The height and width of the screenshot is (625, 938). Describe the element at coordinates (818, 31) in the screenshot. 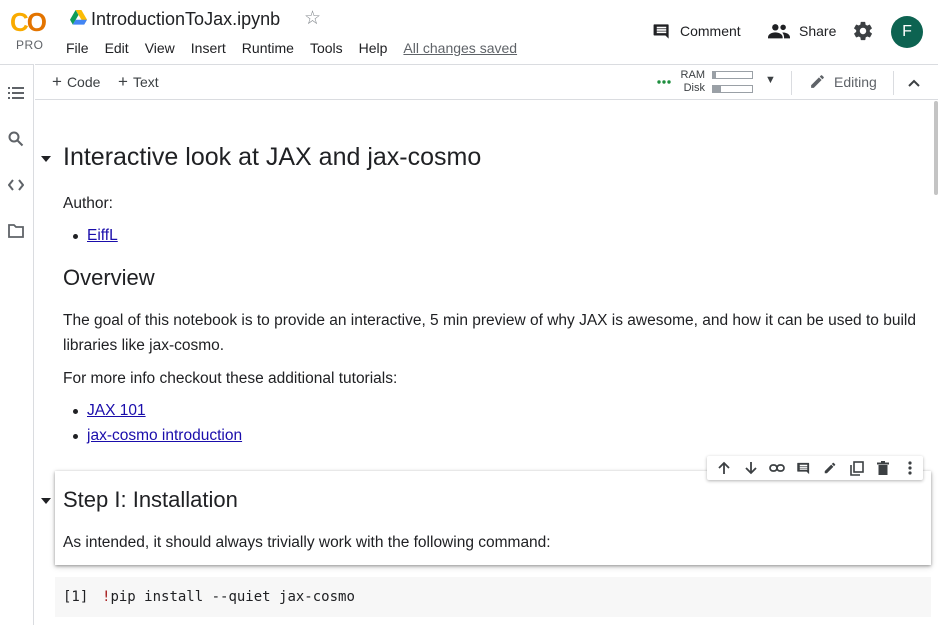

I see `share-label: Share` at that location.